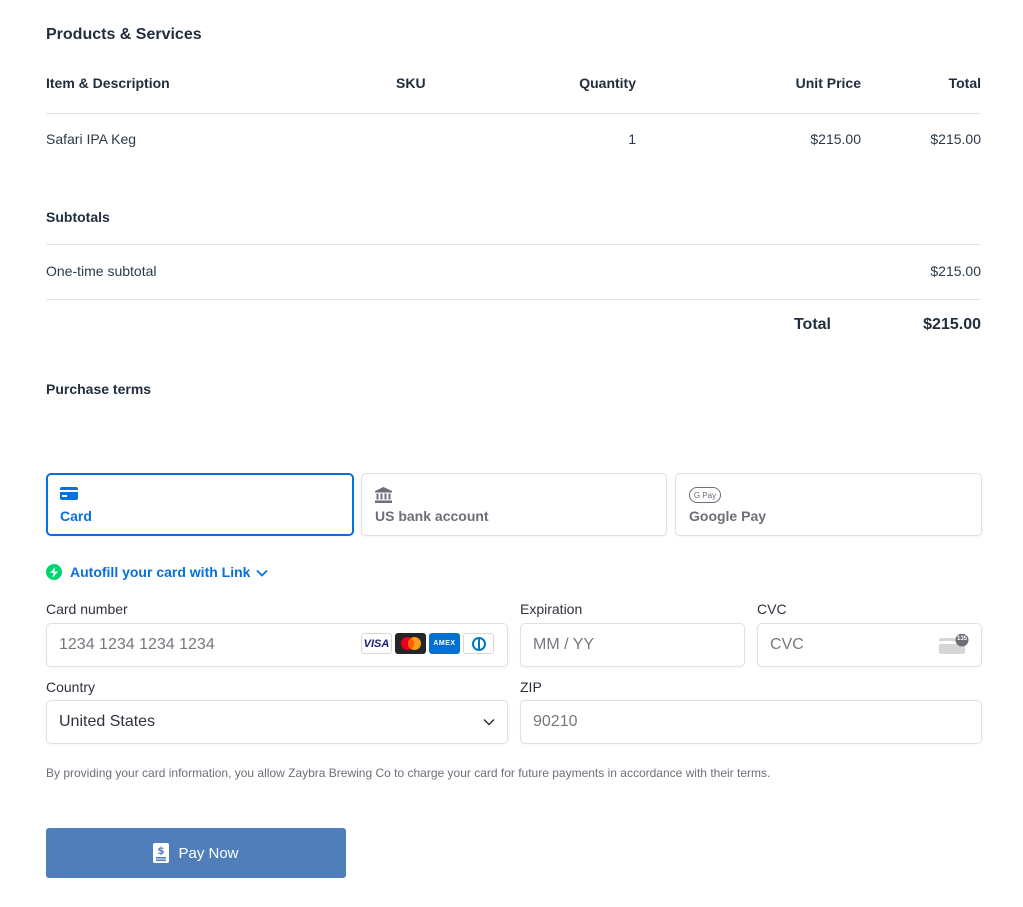 The image size is (1023, 907). Describe the element at coordinates (87, 609) in the screenshot. I see `card-number-label: Card number` at that location.